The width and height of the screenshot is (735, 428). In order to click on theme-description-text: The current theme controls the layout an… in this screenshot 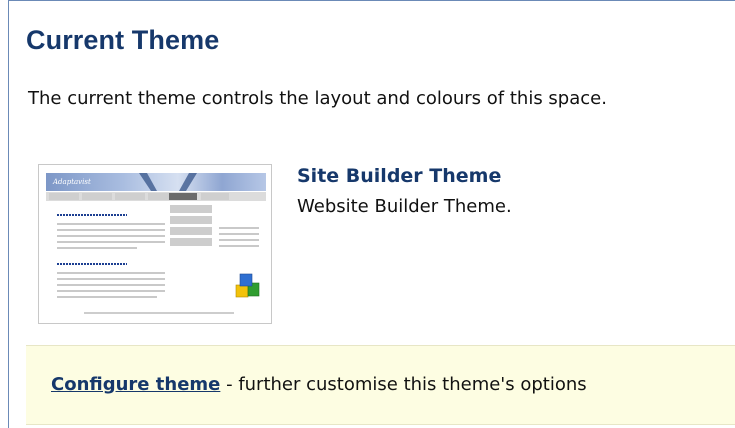, I will do `click(317, 98)`.